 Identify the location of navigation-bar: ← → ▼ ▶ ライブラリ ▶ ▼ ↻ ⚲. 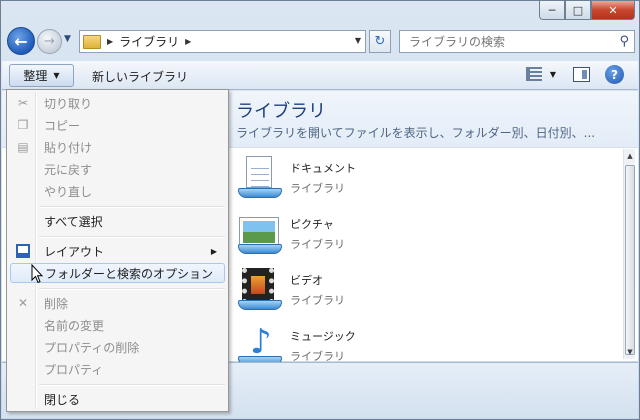
(321, 42).